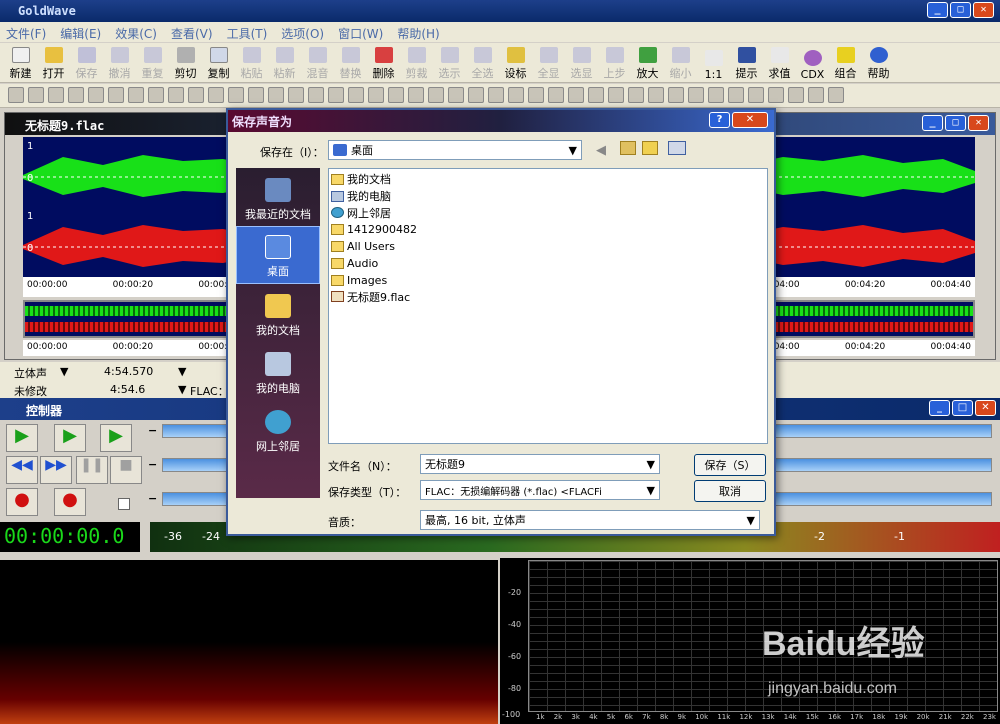 The width and height of the screenshot is (1000, 724). Describe the element at coordinates (119, 63) in the screenshot. I see `undo-button: 撤消` at that location.